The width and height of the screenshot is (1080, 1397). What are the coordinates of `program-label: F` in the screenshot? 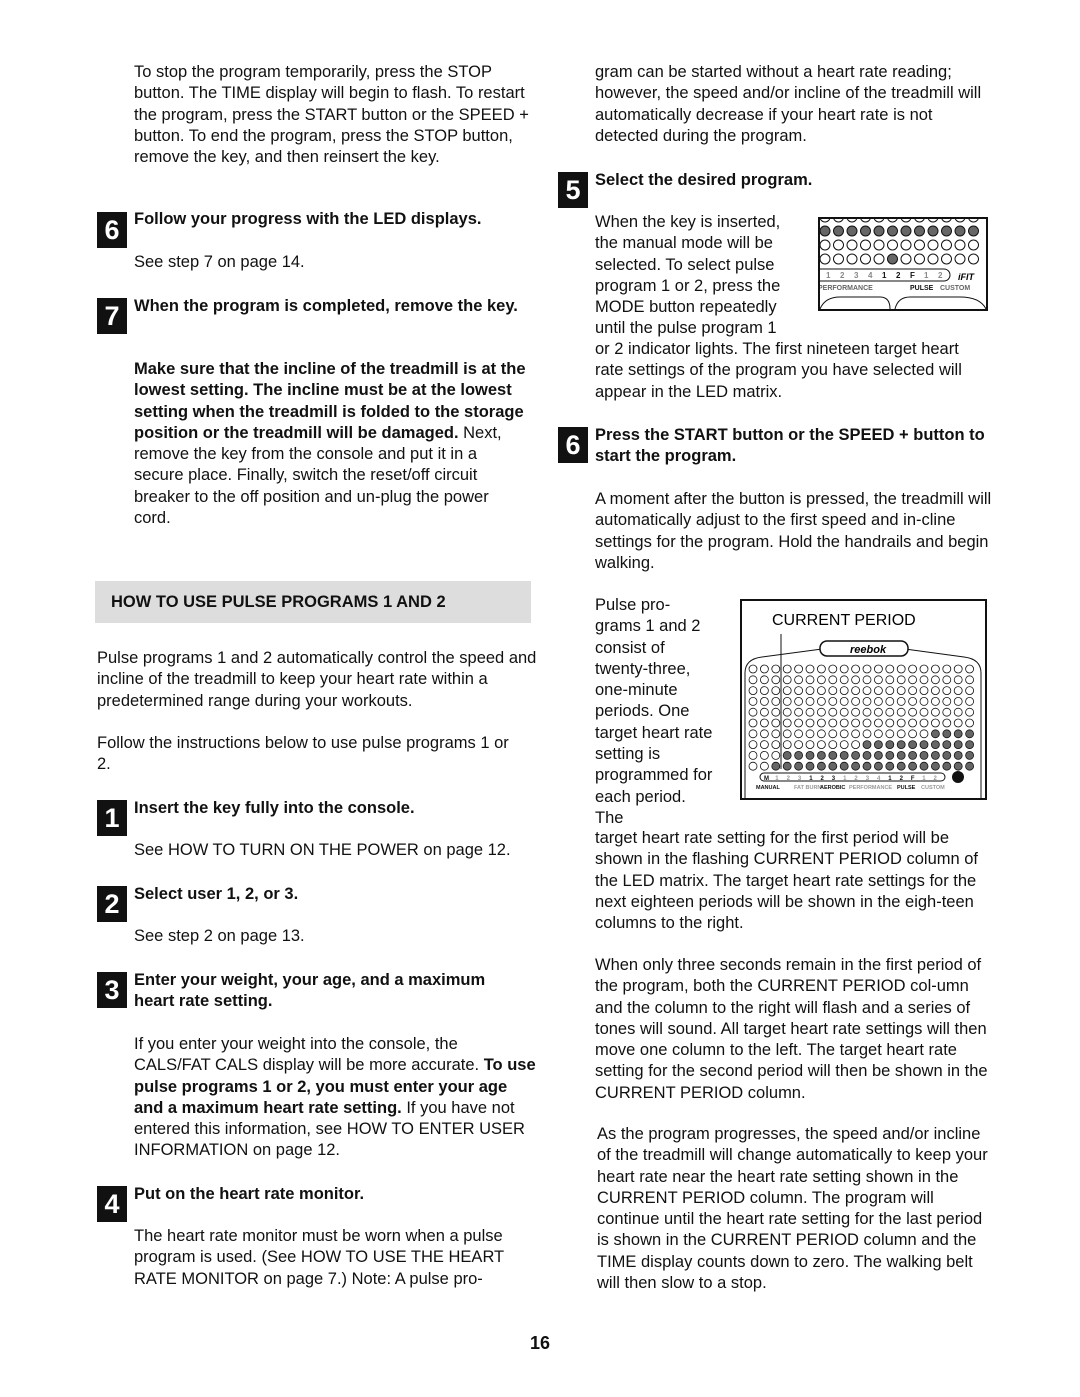 It's located at (912, 275).